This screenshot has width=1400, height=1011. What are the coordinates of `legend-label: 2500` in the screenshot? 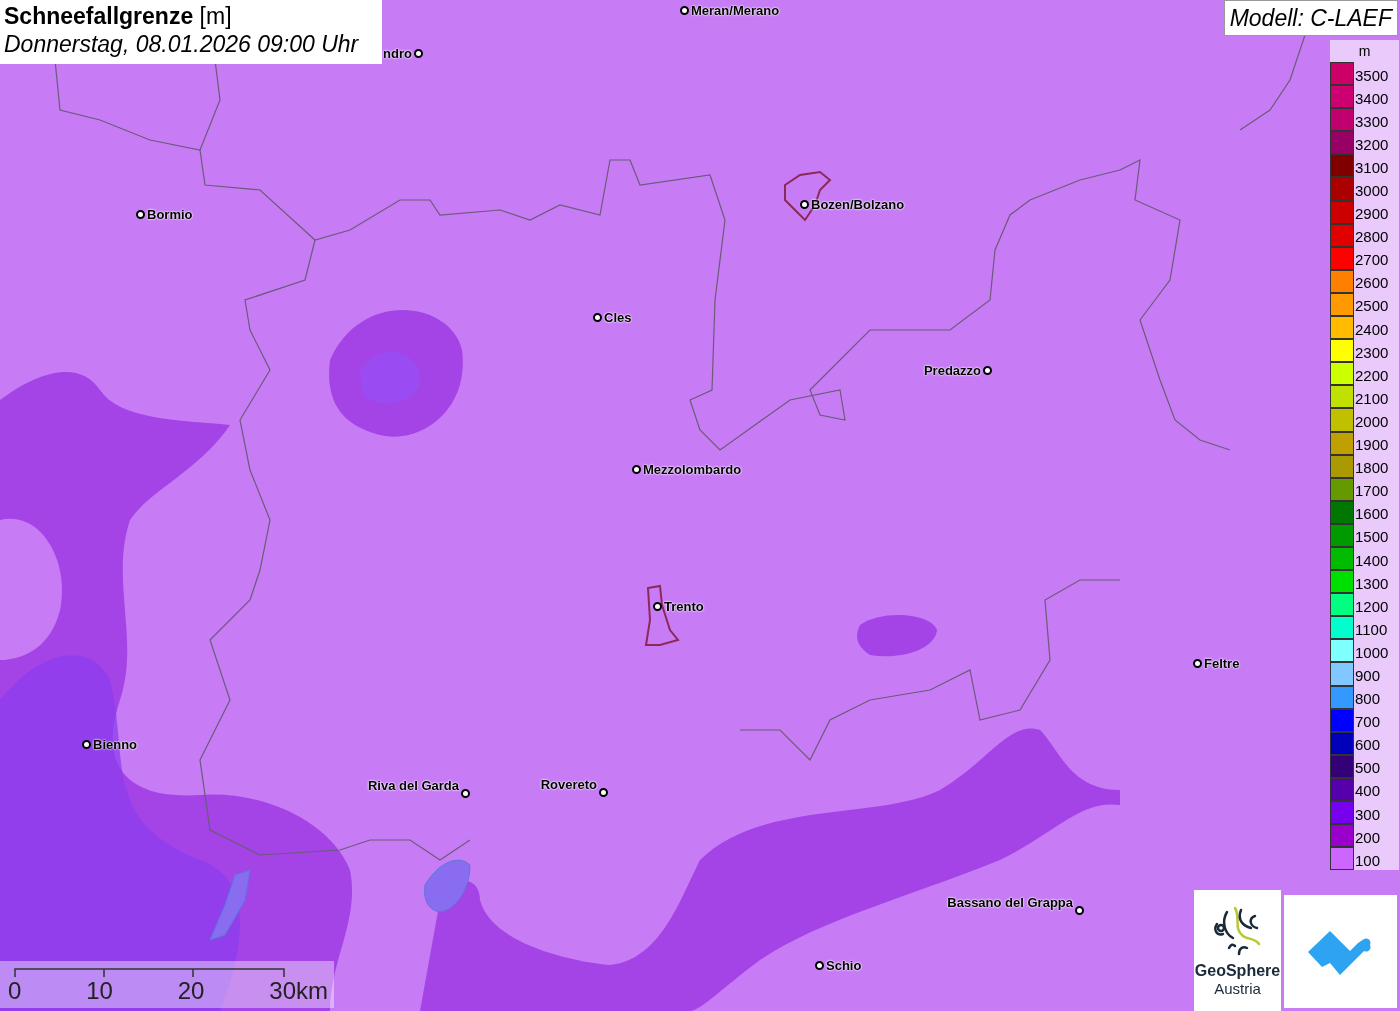 It's located at (1371, 306).